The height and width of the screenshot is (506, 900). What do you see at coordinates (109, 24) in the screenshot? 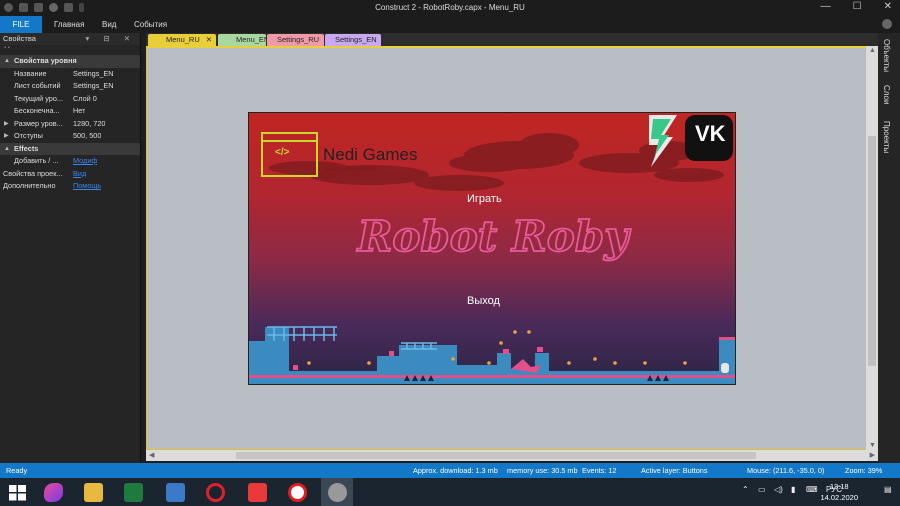
I see `tab-view: Вид` at bounding box center [109, 24].